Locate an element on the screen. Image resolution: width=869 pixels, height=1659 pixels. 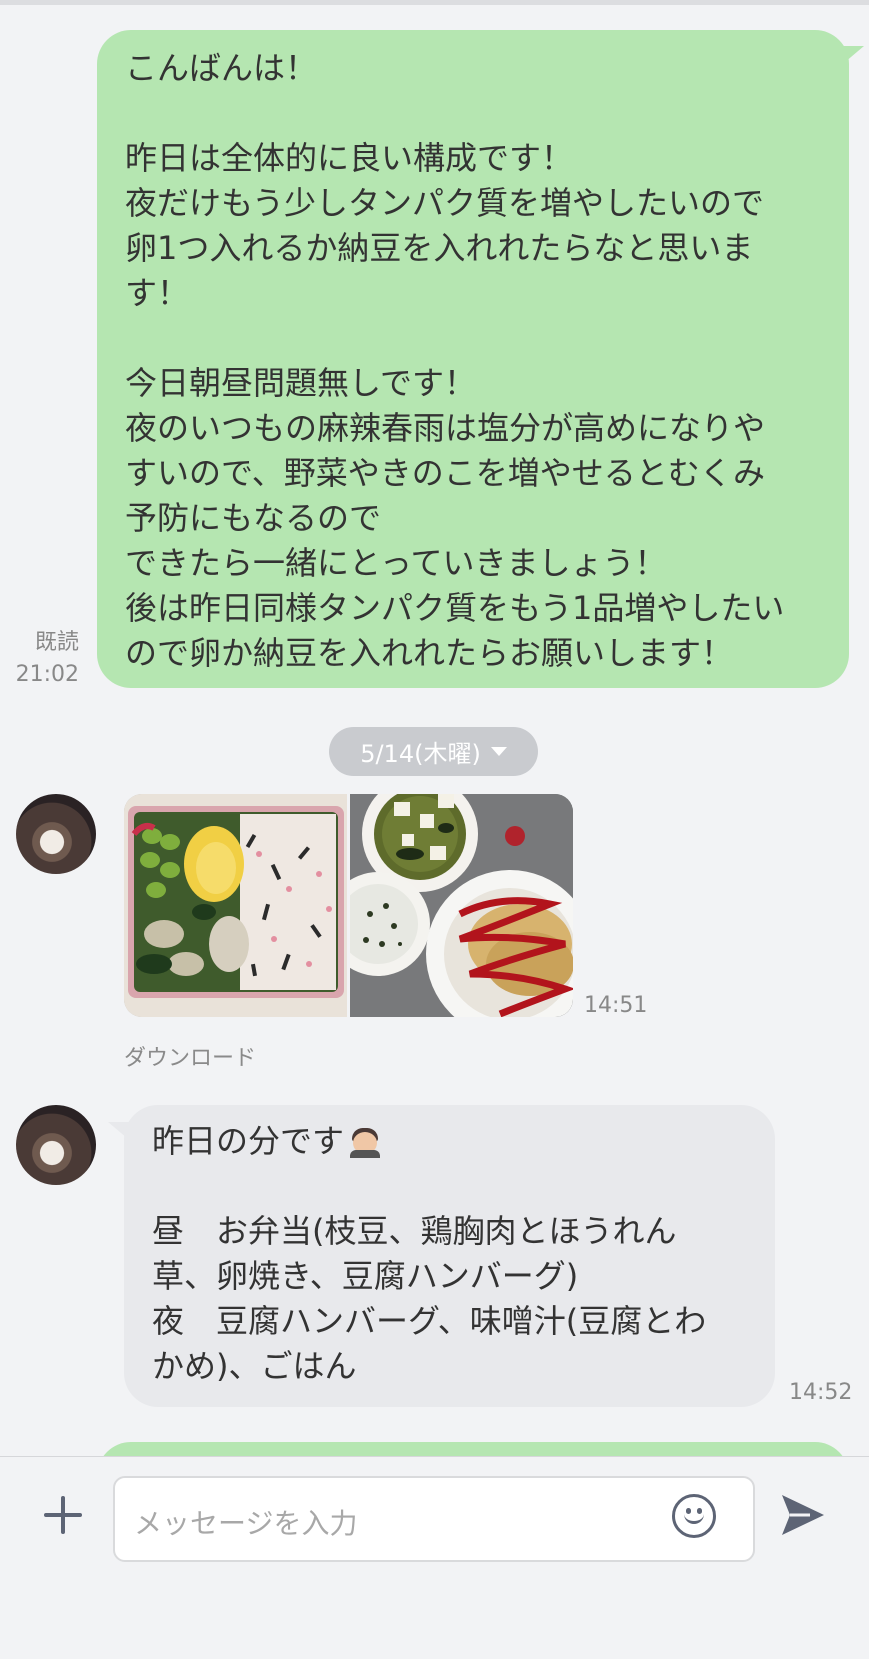
plus-icon is located at coordinates (63, 1515).